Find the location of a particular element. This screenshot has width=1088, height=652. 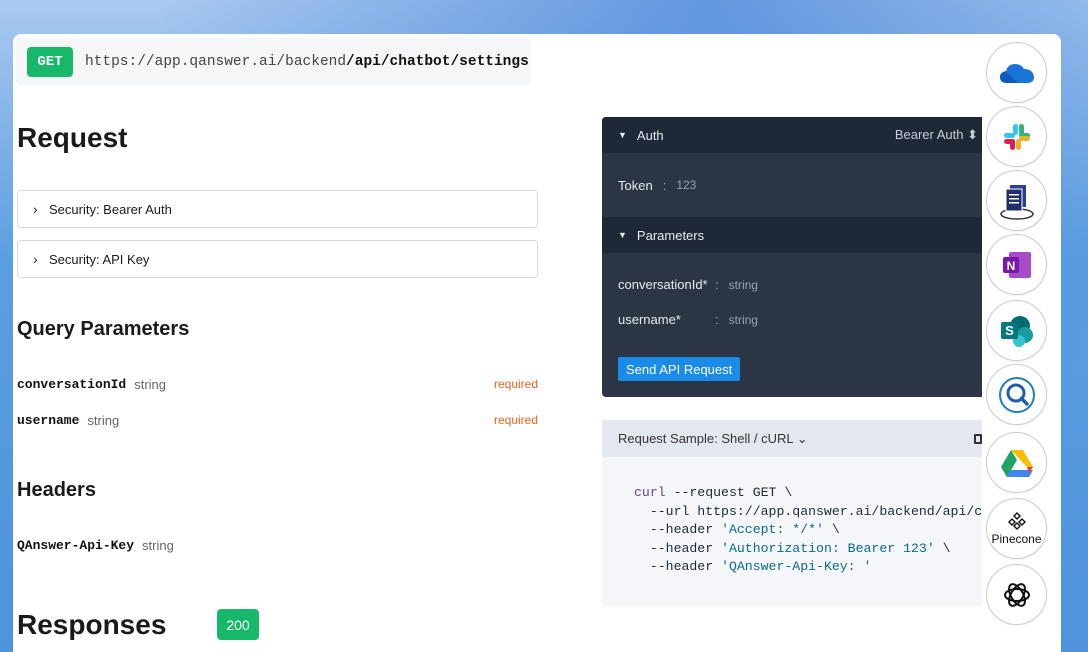

token-row: Token : 123 is located at coordinates (792, 185).